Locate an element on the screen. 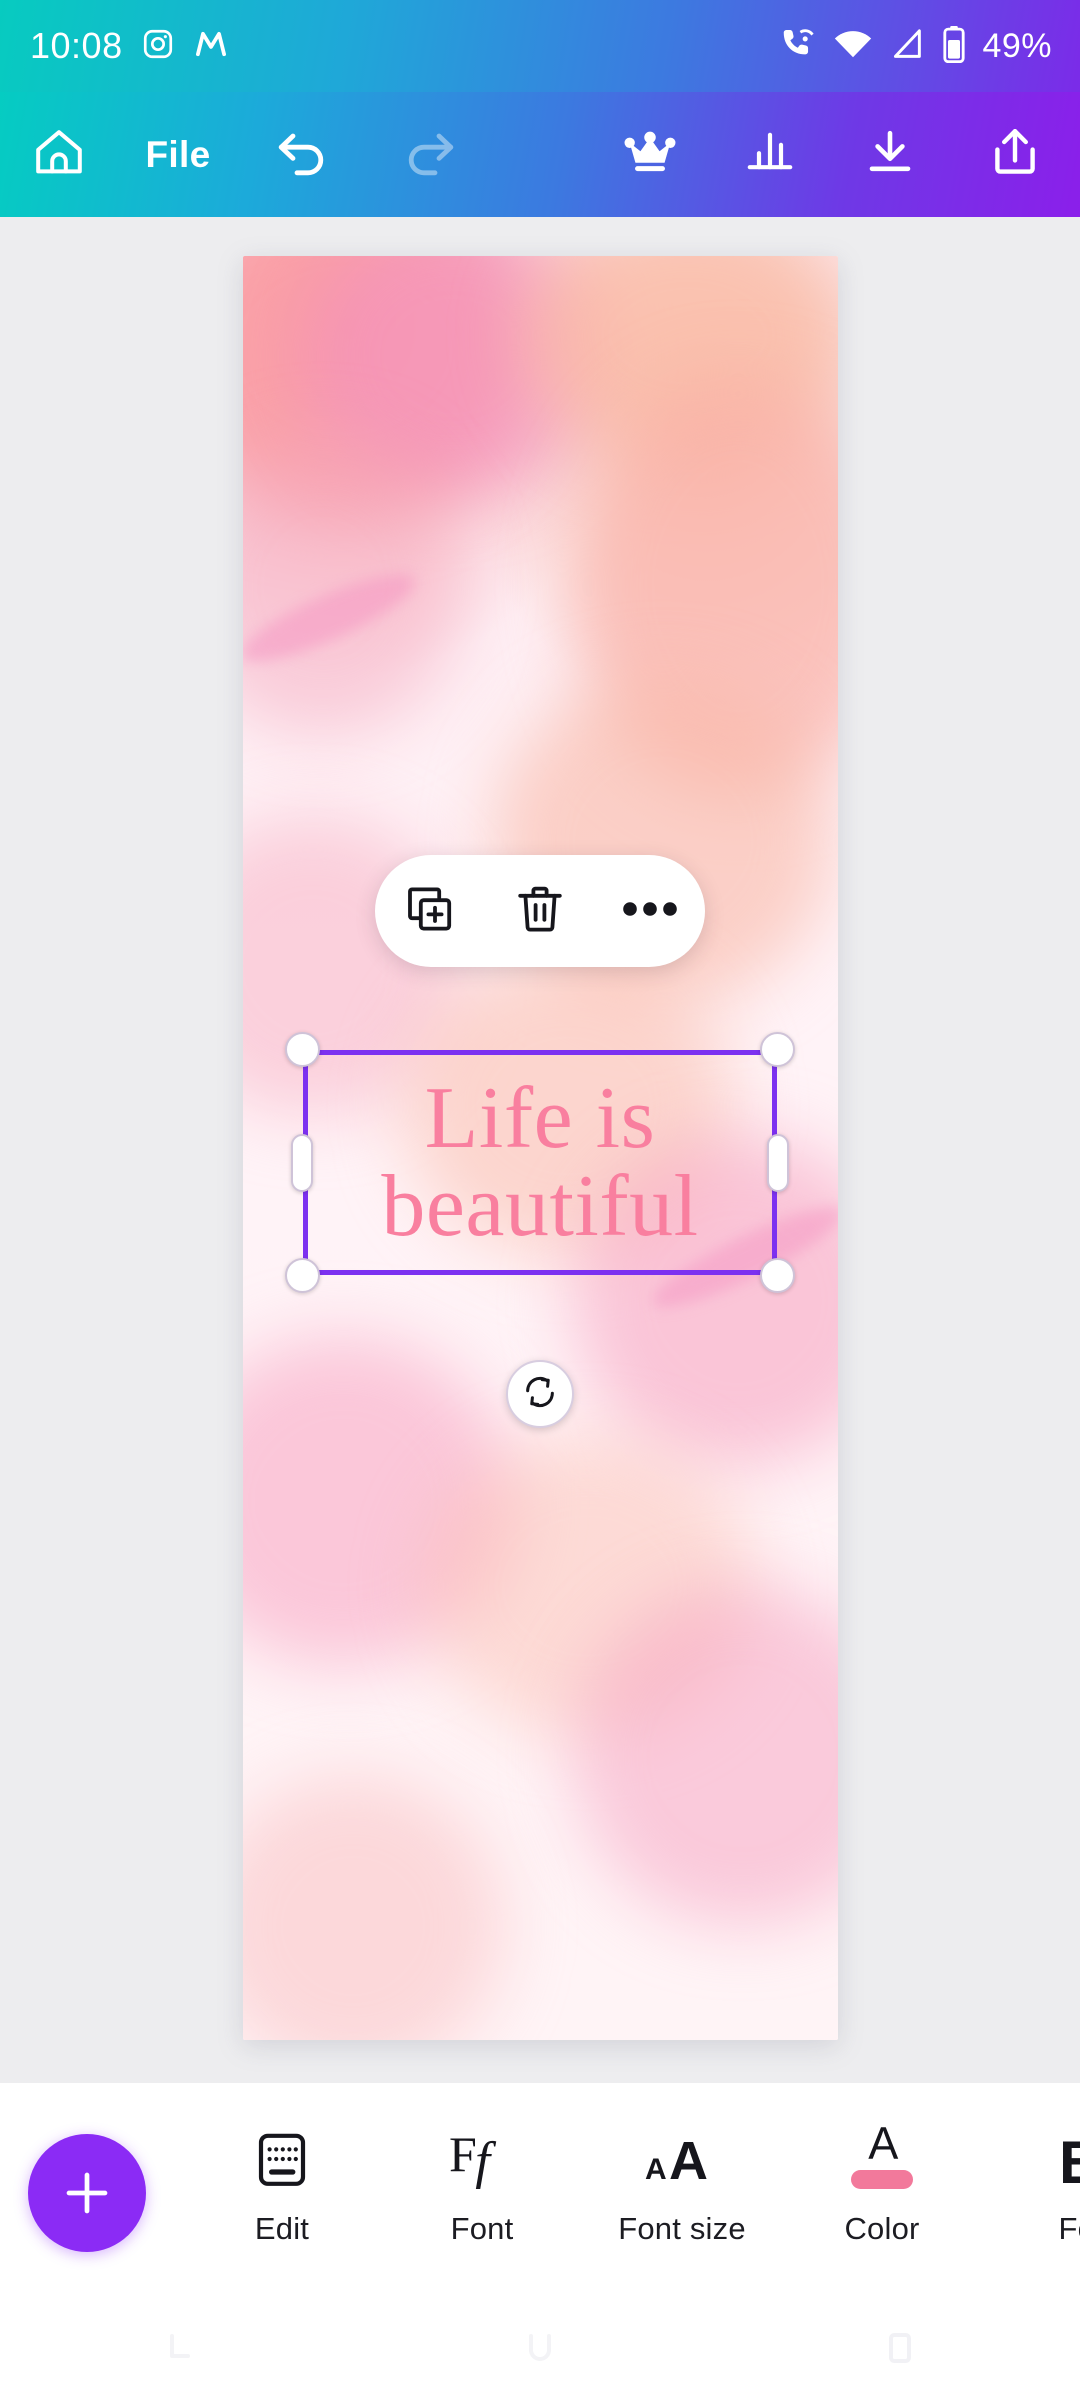 This screenshot has height=2400, width=1080. download-button is located at coordinates (890, 154).